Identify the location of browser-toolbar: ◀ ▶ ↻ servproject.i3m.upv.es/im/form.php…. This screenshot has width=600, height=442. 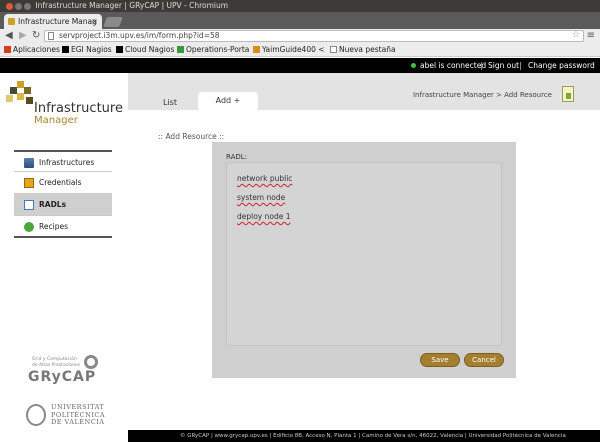
(300, 36).